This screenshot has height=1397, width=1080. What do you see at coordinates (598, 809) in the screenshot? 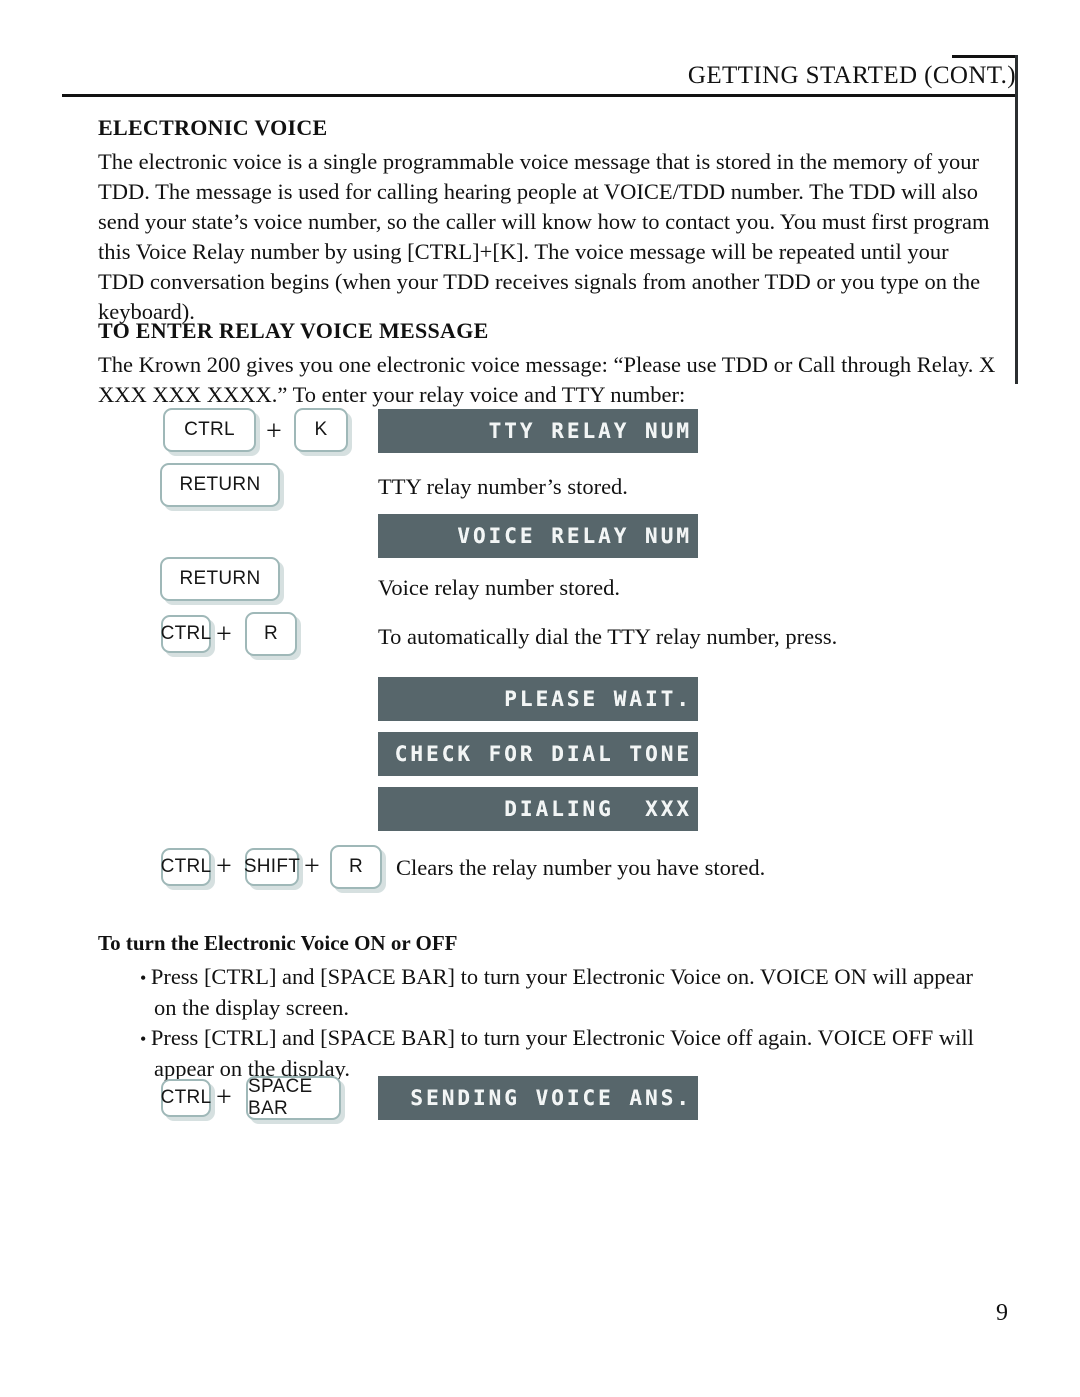
I see `lcd-text: DIALING XXX` at bounding box center [598, 809].